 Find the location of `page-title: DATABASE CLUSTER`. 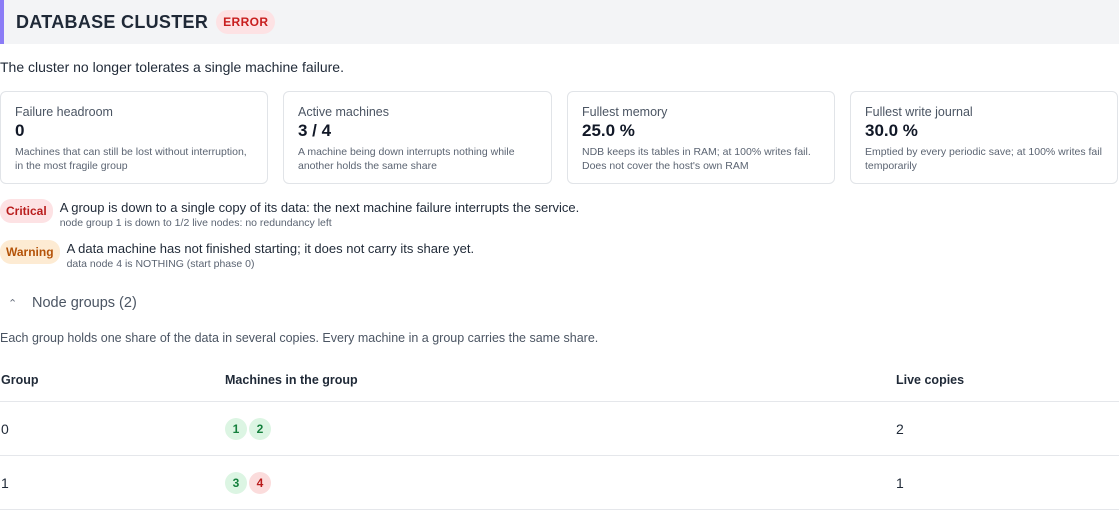

page-title: DATABASE CLUSTER is located at coordinates (112, 21).